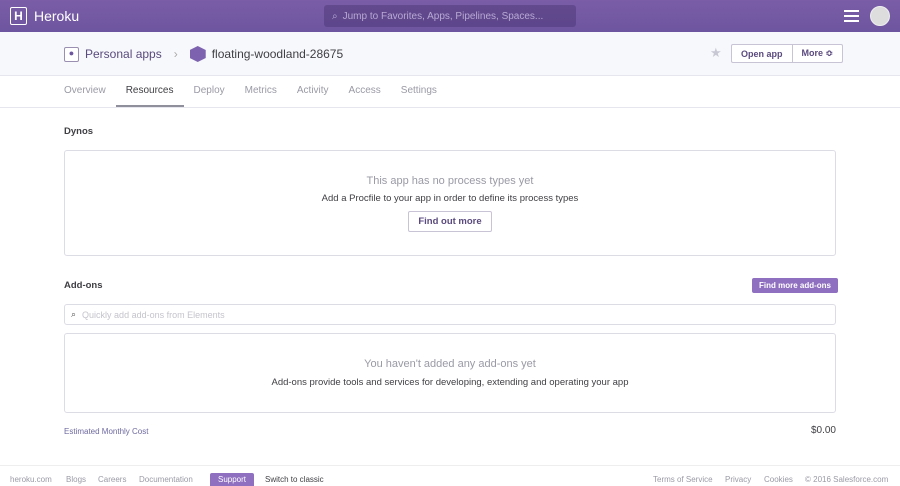 The height and width of the screenshot is (486, 900). I want to click on footer-support-button: Support, so click(232, 479).